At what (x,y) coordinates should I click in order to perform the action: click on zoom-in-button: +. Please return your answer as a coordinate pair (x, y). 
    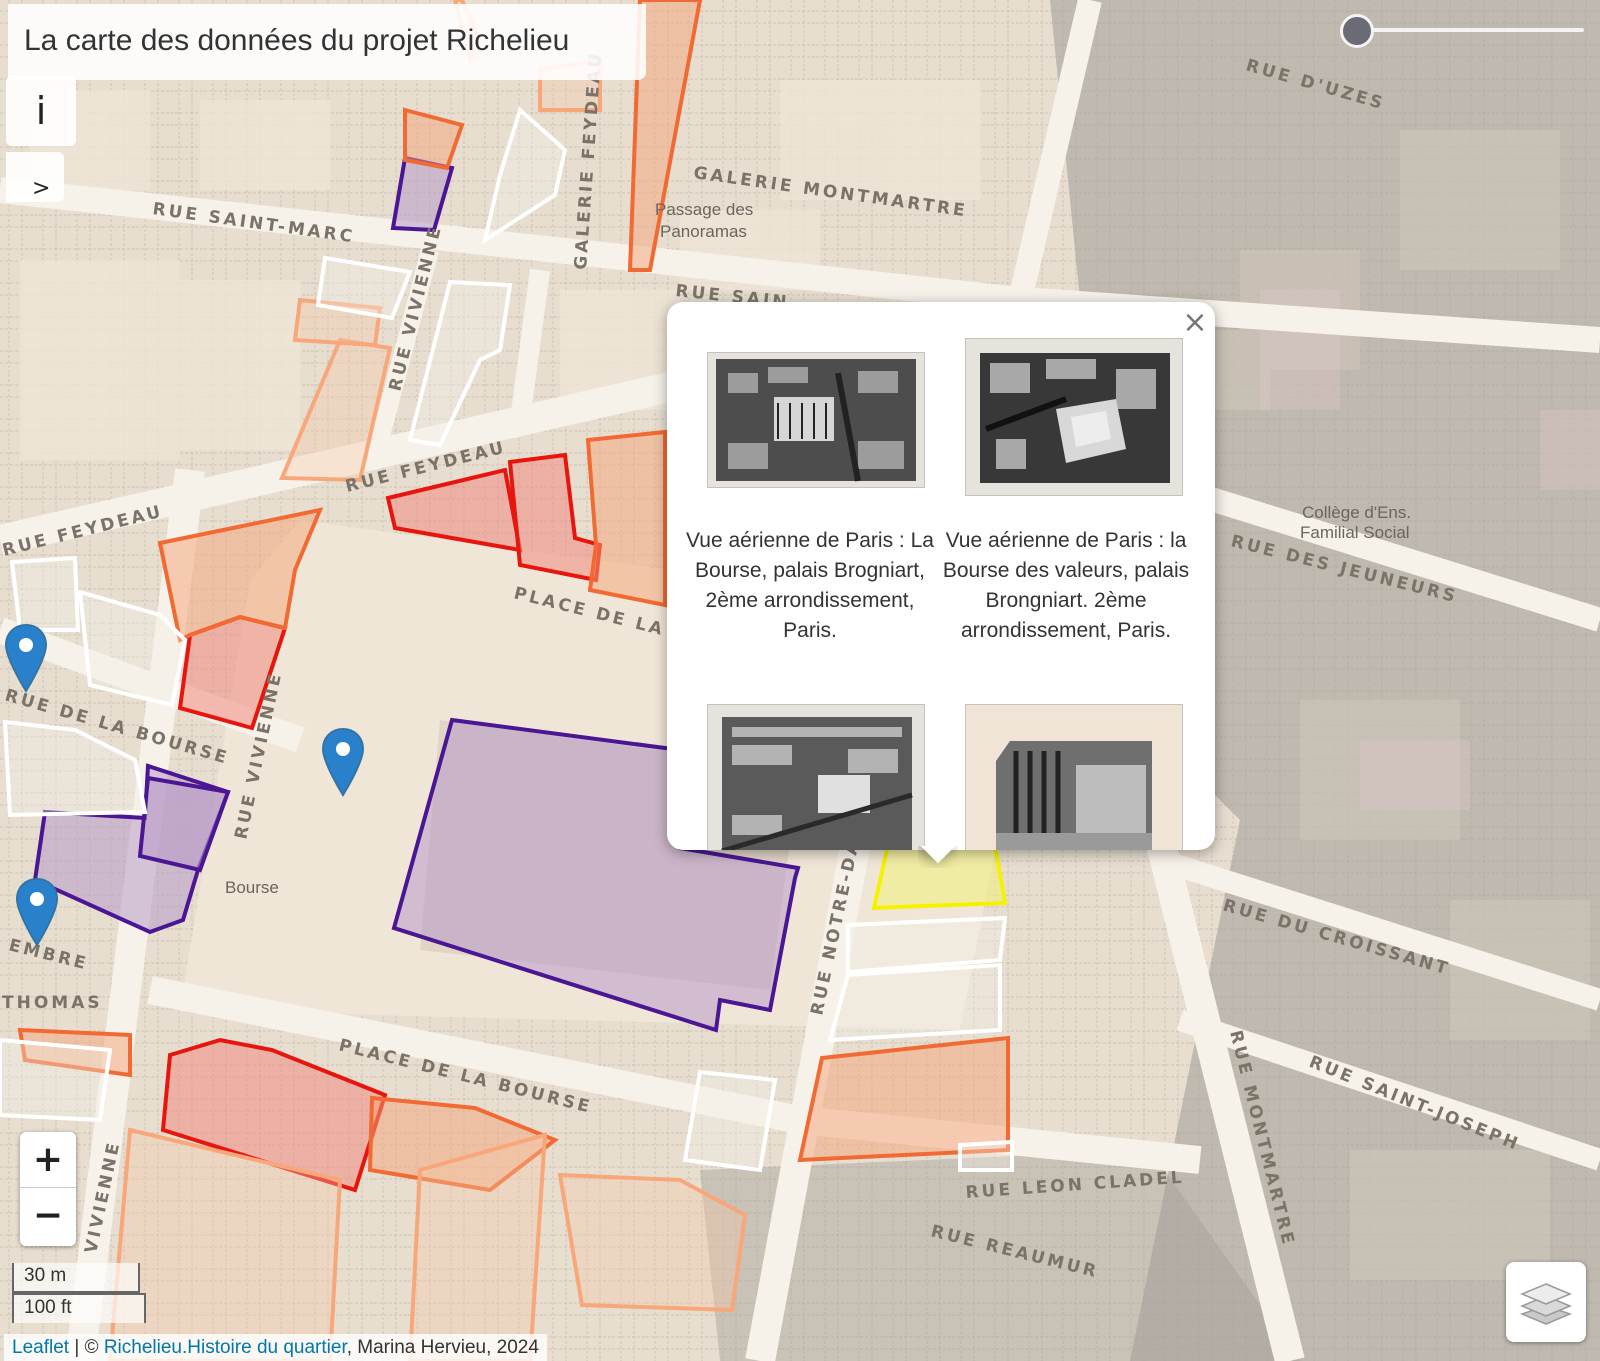
    Looking at the image, I should click on (48, 1160).